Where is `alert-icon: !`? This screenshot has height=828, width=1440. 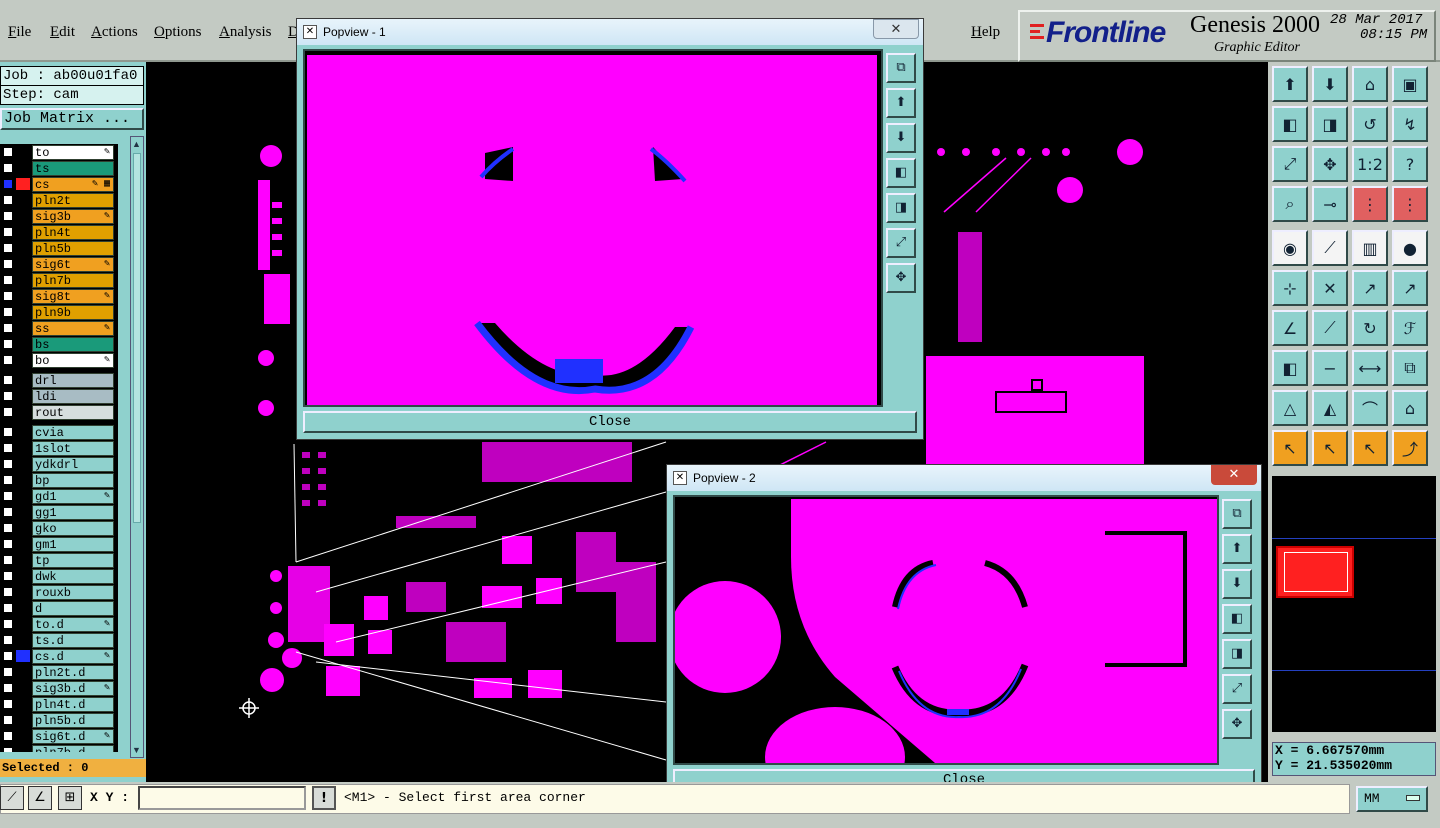 alert-icon: ! is located at coordinates (324, 798).